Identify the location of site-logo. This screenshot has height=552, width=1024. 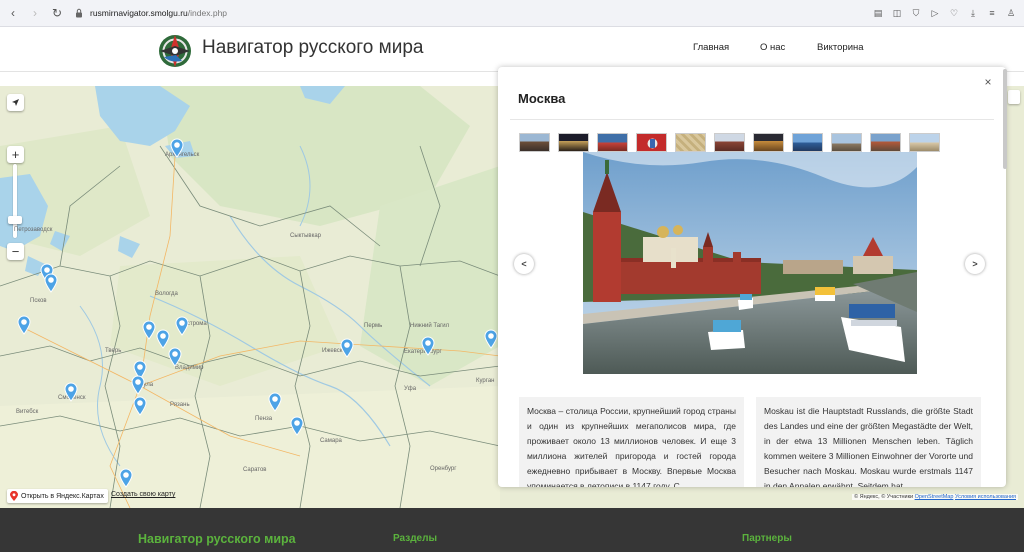
(175, 50).